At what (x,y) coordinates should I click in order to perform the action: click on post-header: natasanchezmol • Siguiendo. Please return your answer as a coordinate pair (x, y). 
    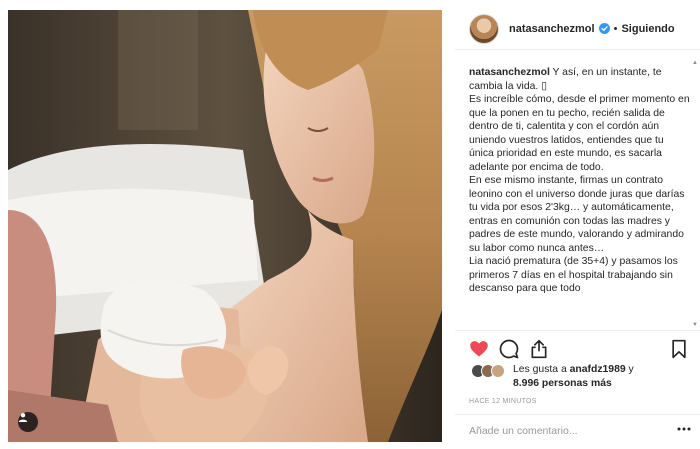
    Looking at the image, I should click on (577, 29).